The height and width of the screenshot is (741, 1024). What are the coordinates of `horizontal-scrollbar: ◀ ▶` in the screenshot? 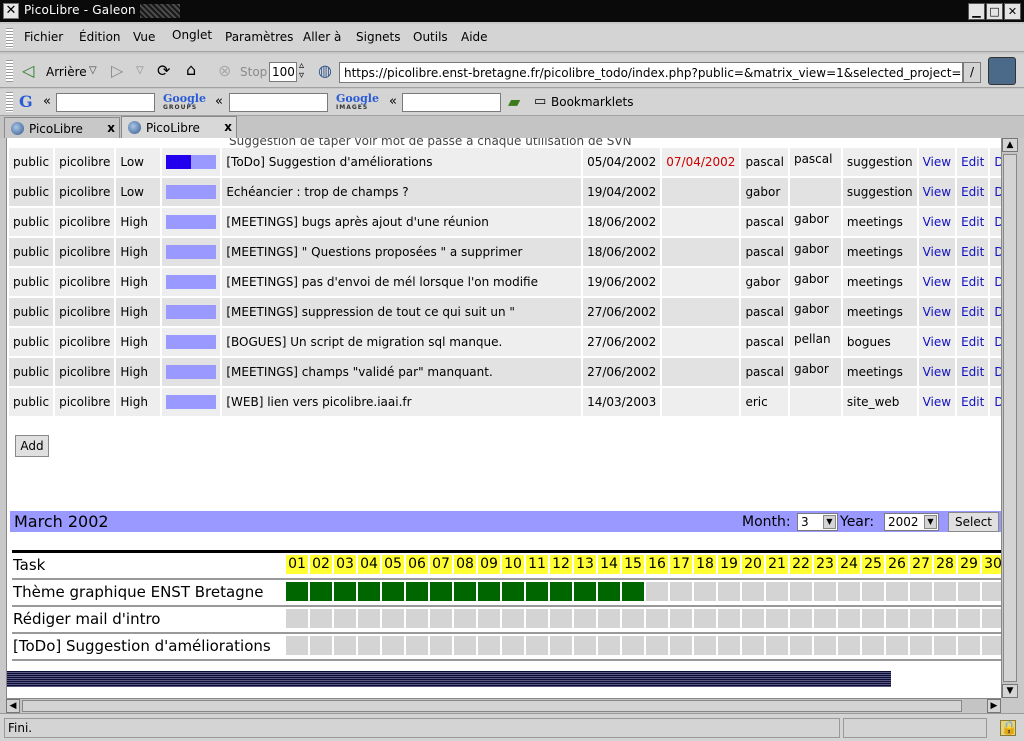 It's located at (503, 705).